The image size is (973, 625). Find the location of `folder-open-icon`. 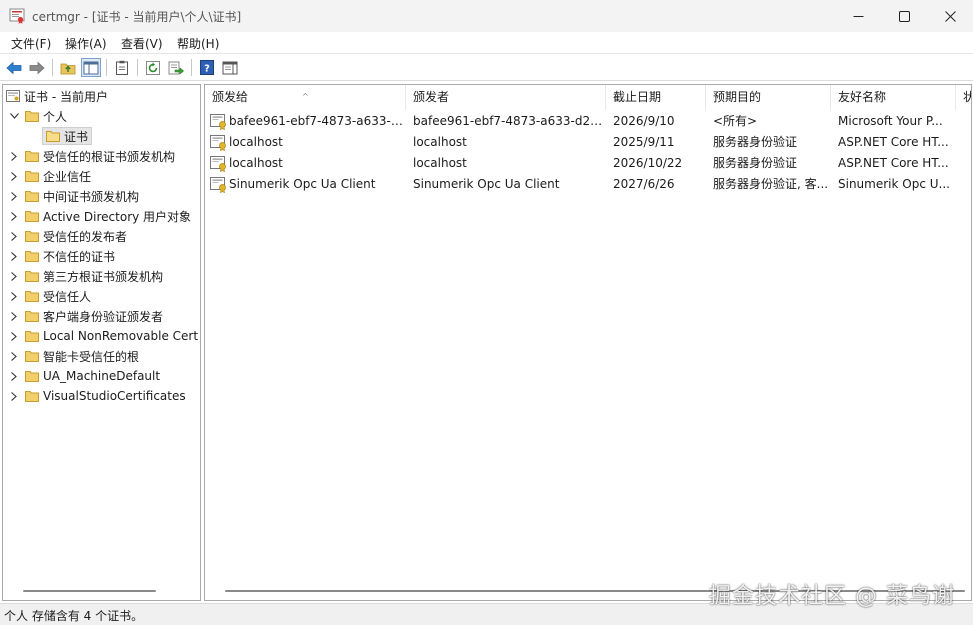

folder-open-icon is located at coordinates (53, 136).